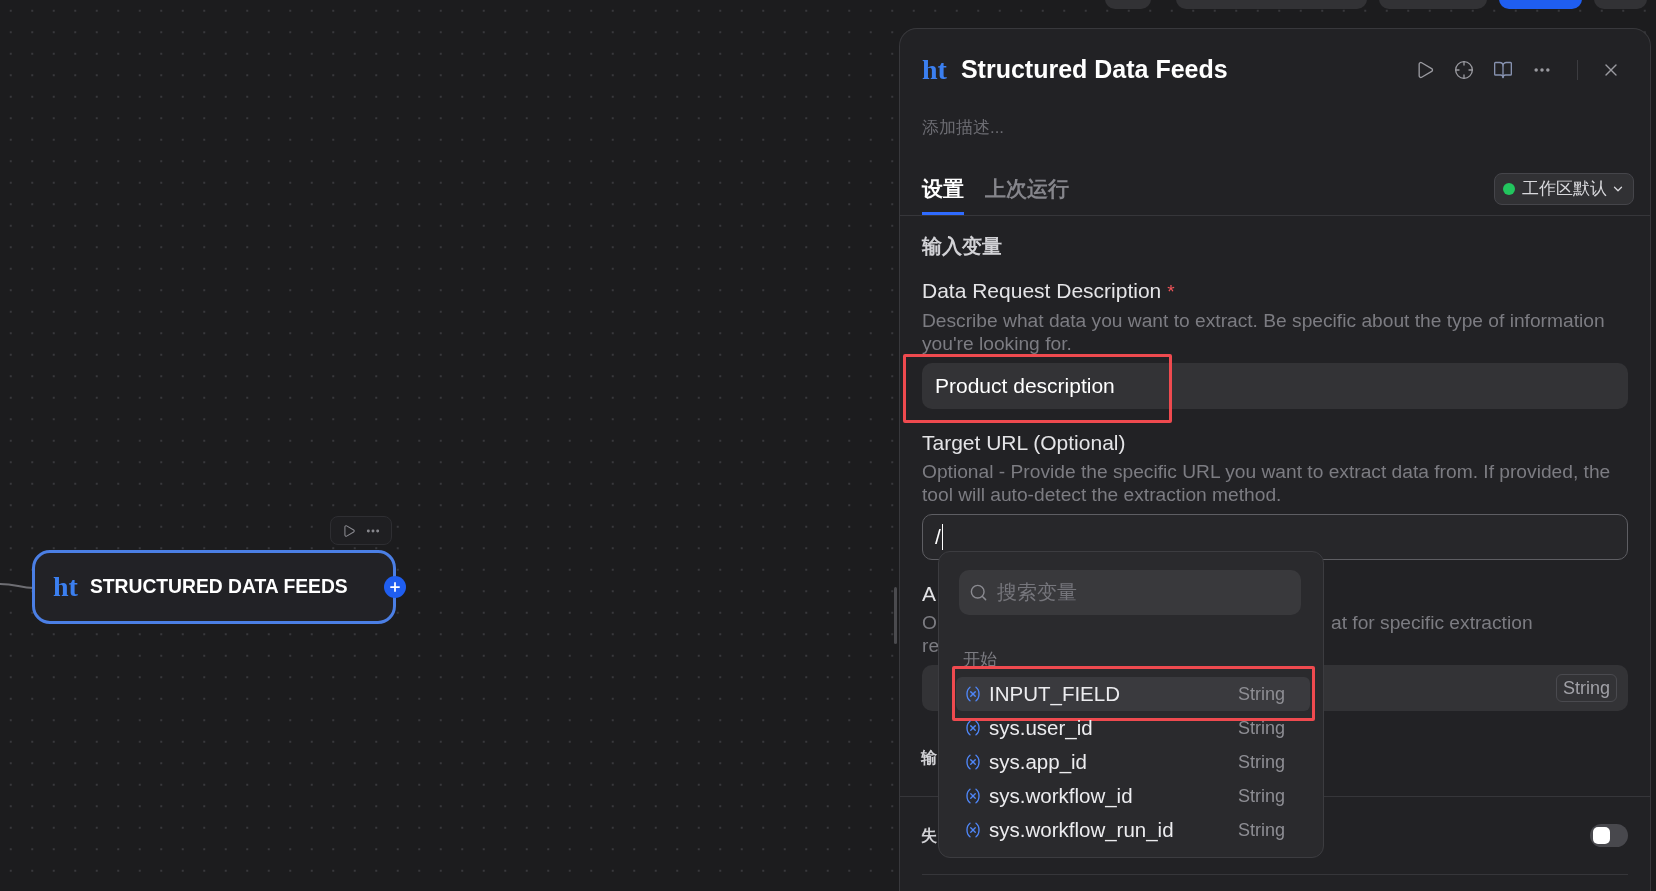  What do you see at coordinates (1171, 292) in the screenshot?
I see `required-mark: *` at bounding box center [1171, 292].